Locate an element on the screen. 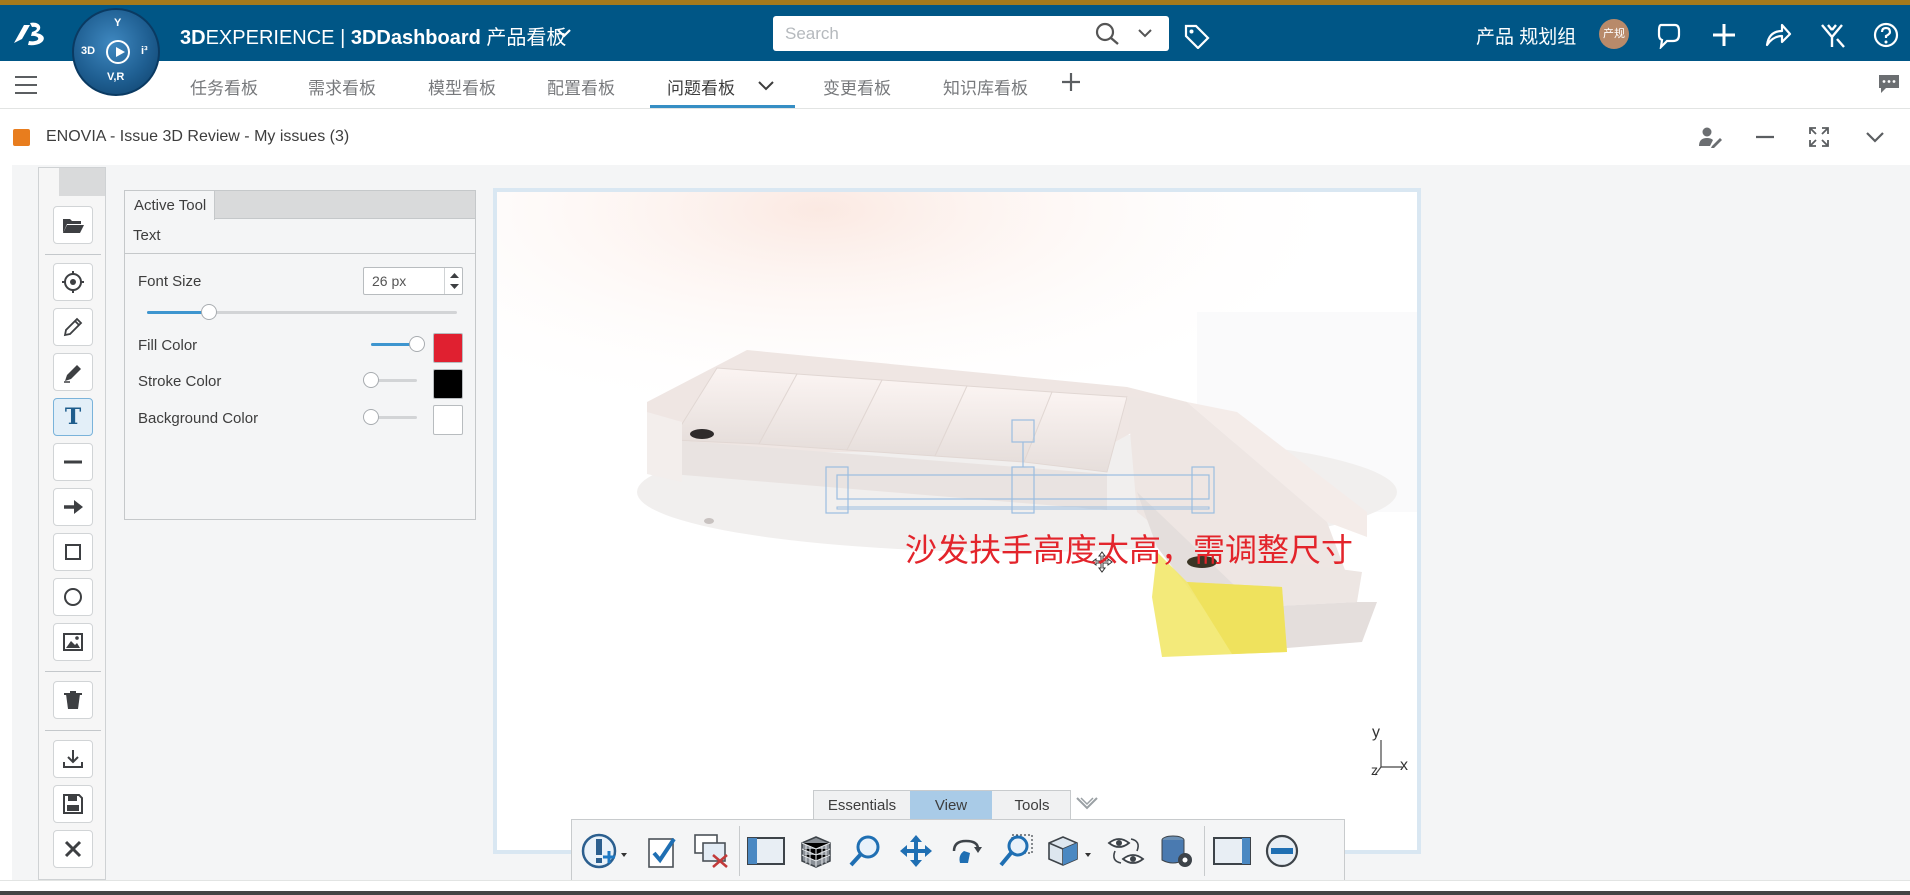  fullscreen-icon is located at coordinates (1819, 137).